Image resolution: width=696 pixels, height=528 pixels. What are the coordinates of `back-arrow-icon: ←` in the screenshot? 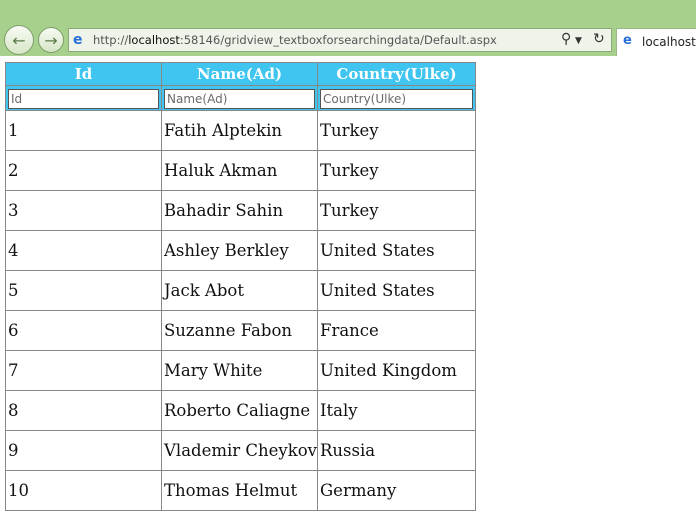 It's located at (19, 40).